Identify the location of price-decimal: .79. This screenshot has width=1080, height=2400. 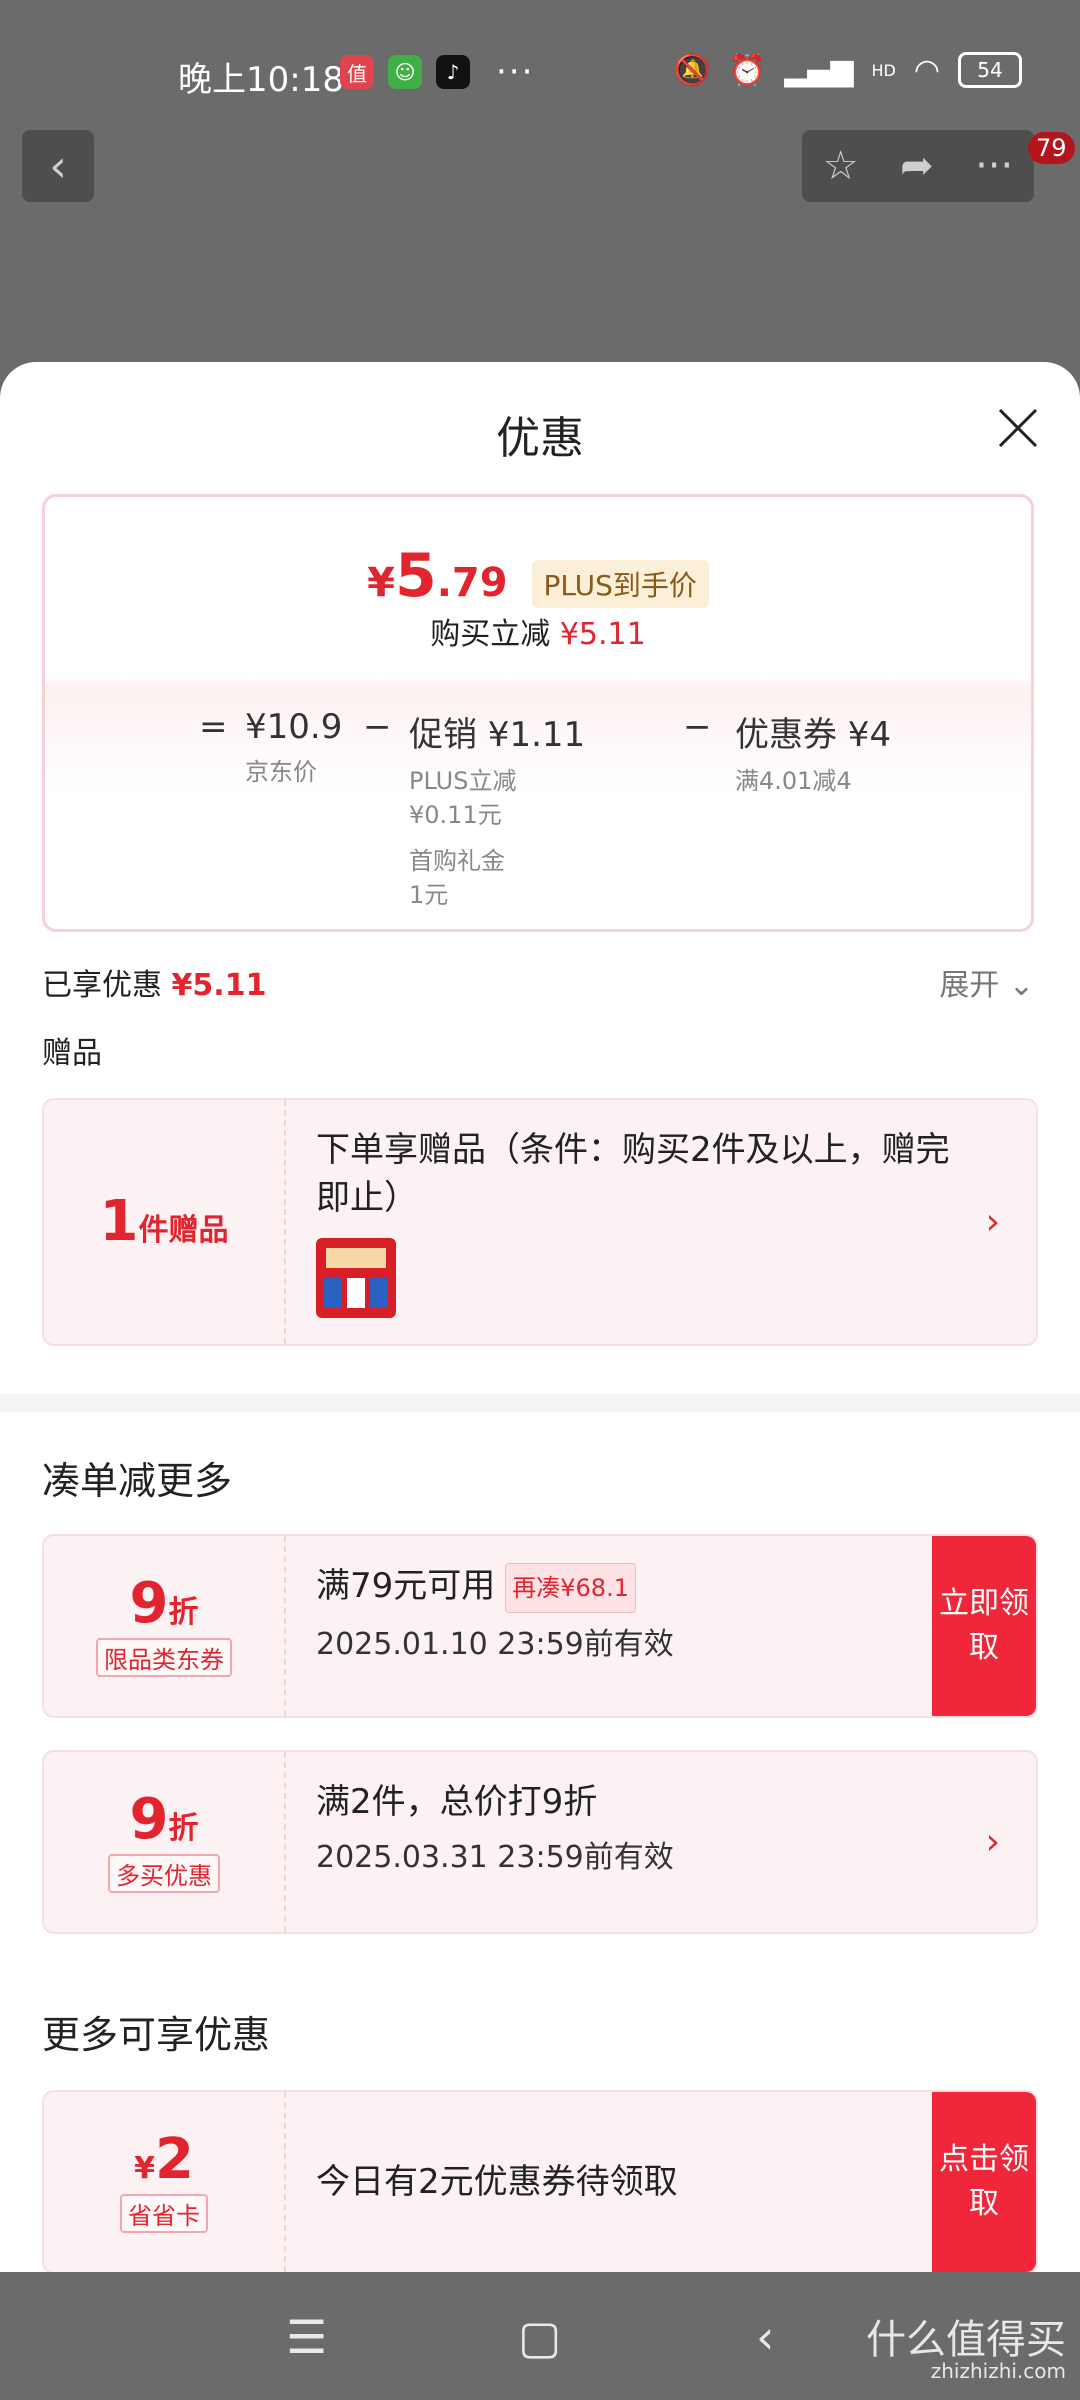
(472, 583).